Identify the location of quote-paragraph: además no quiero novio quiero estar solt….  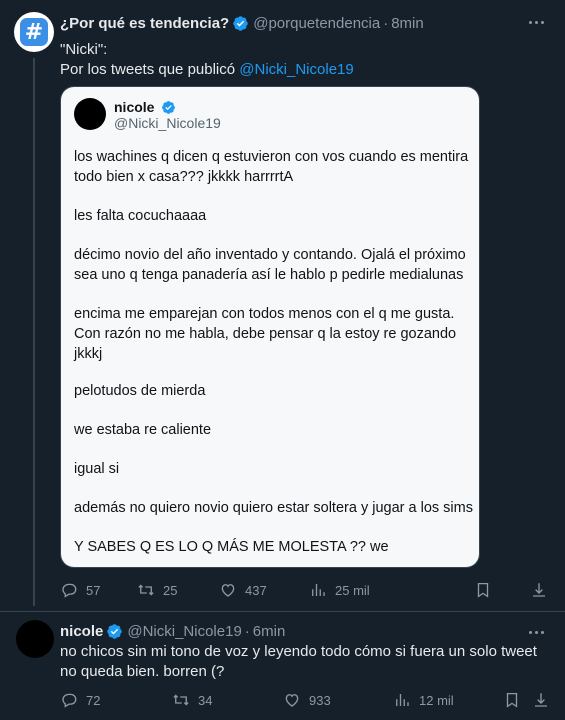
(273, 508).